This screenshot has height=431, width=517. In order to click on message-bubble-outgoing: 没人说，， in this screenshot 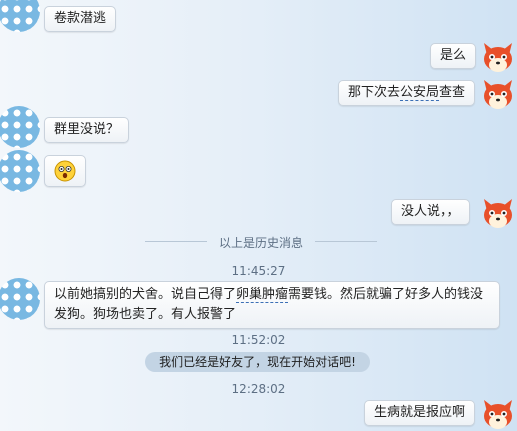, I will do `click(430, 212)`.